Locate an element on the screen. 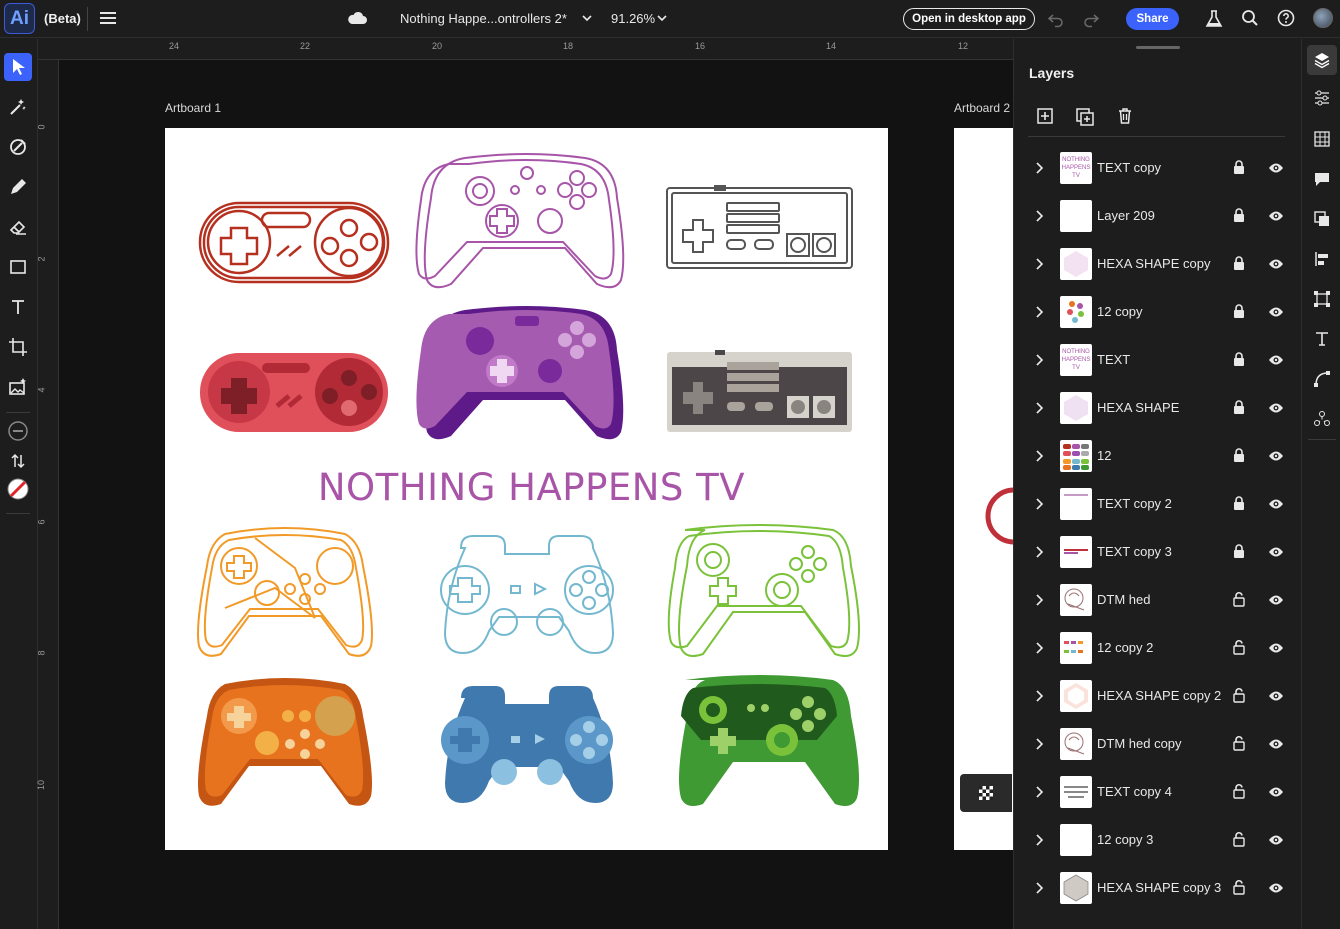 The image size is (1340, 929). layer-row: DTM hed copy is located at coordinates (1157, 744).